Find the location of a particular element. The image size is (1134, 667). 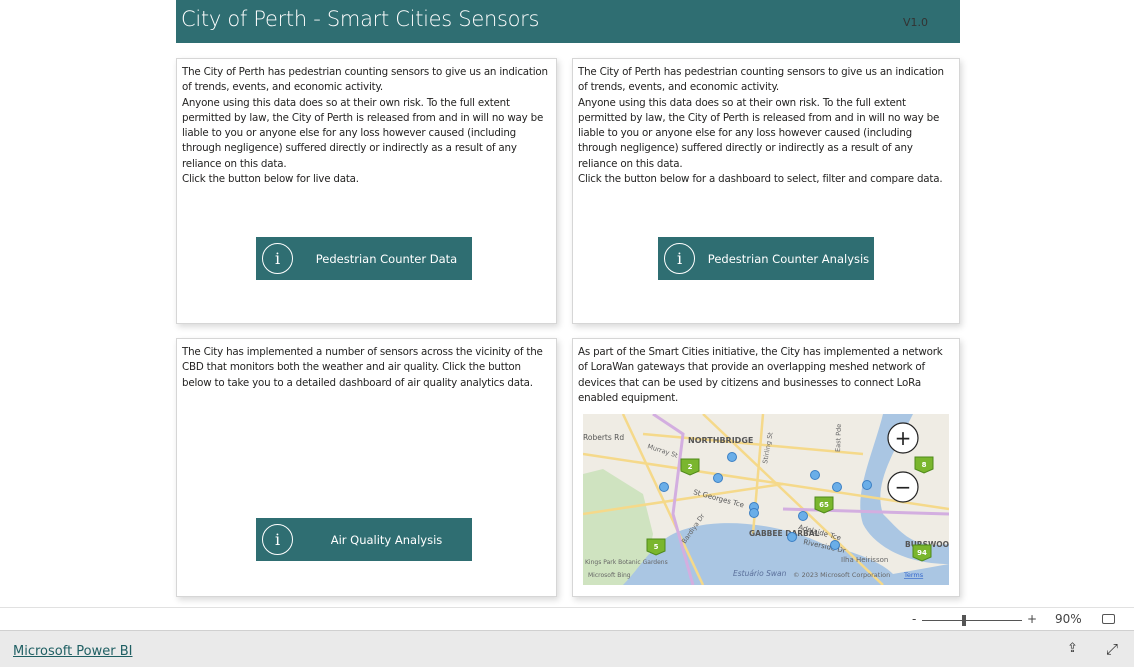

map-label: Ilha Heirisson is located at coordinates (864, 560).